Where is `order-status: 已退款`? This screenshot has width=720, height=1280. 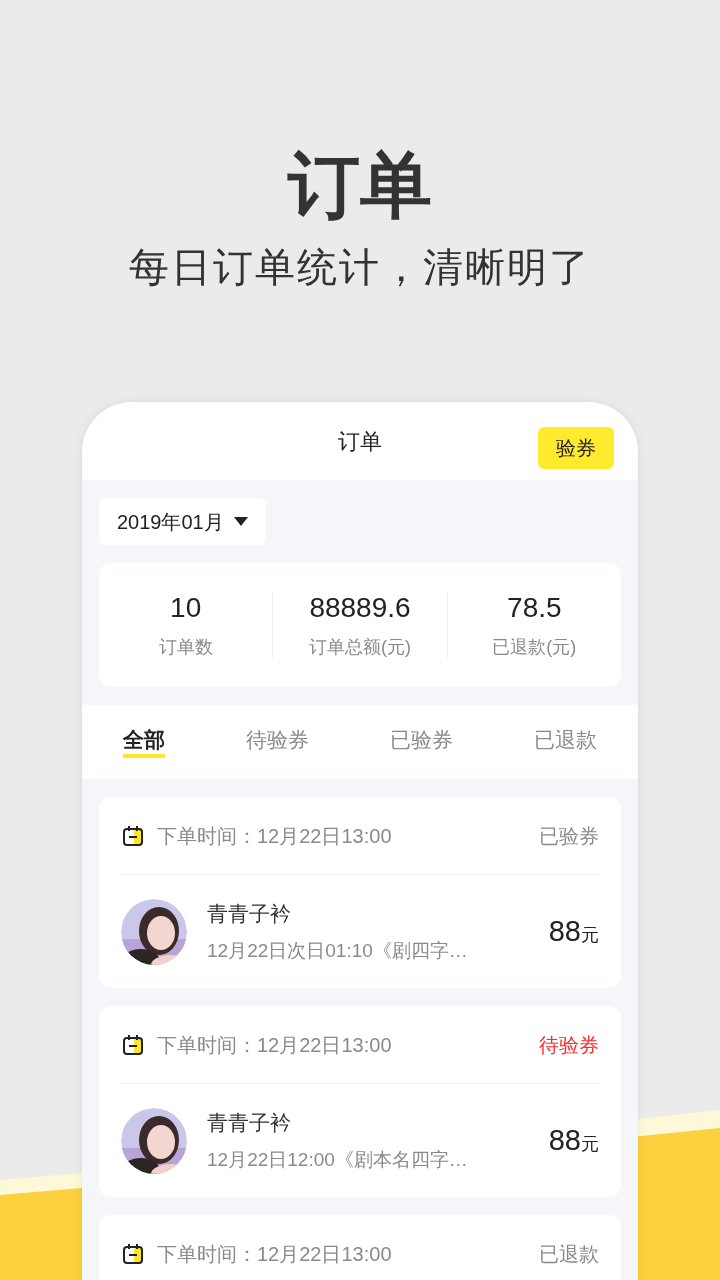
order-status: 已退款 is located at coordinates (569, 1254).